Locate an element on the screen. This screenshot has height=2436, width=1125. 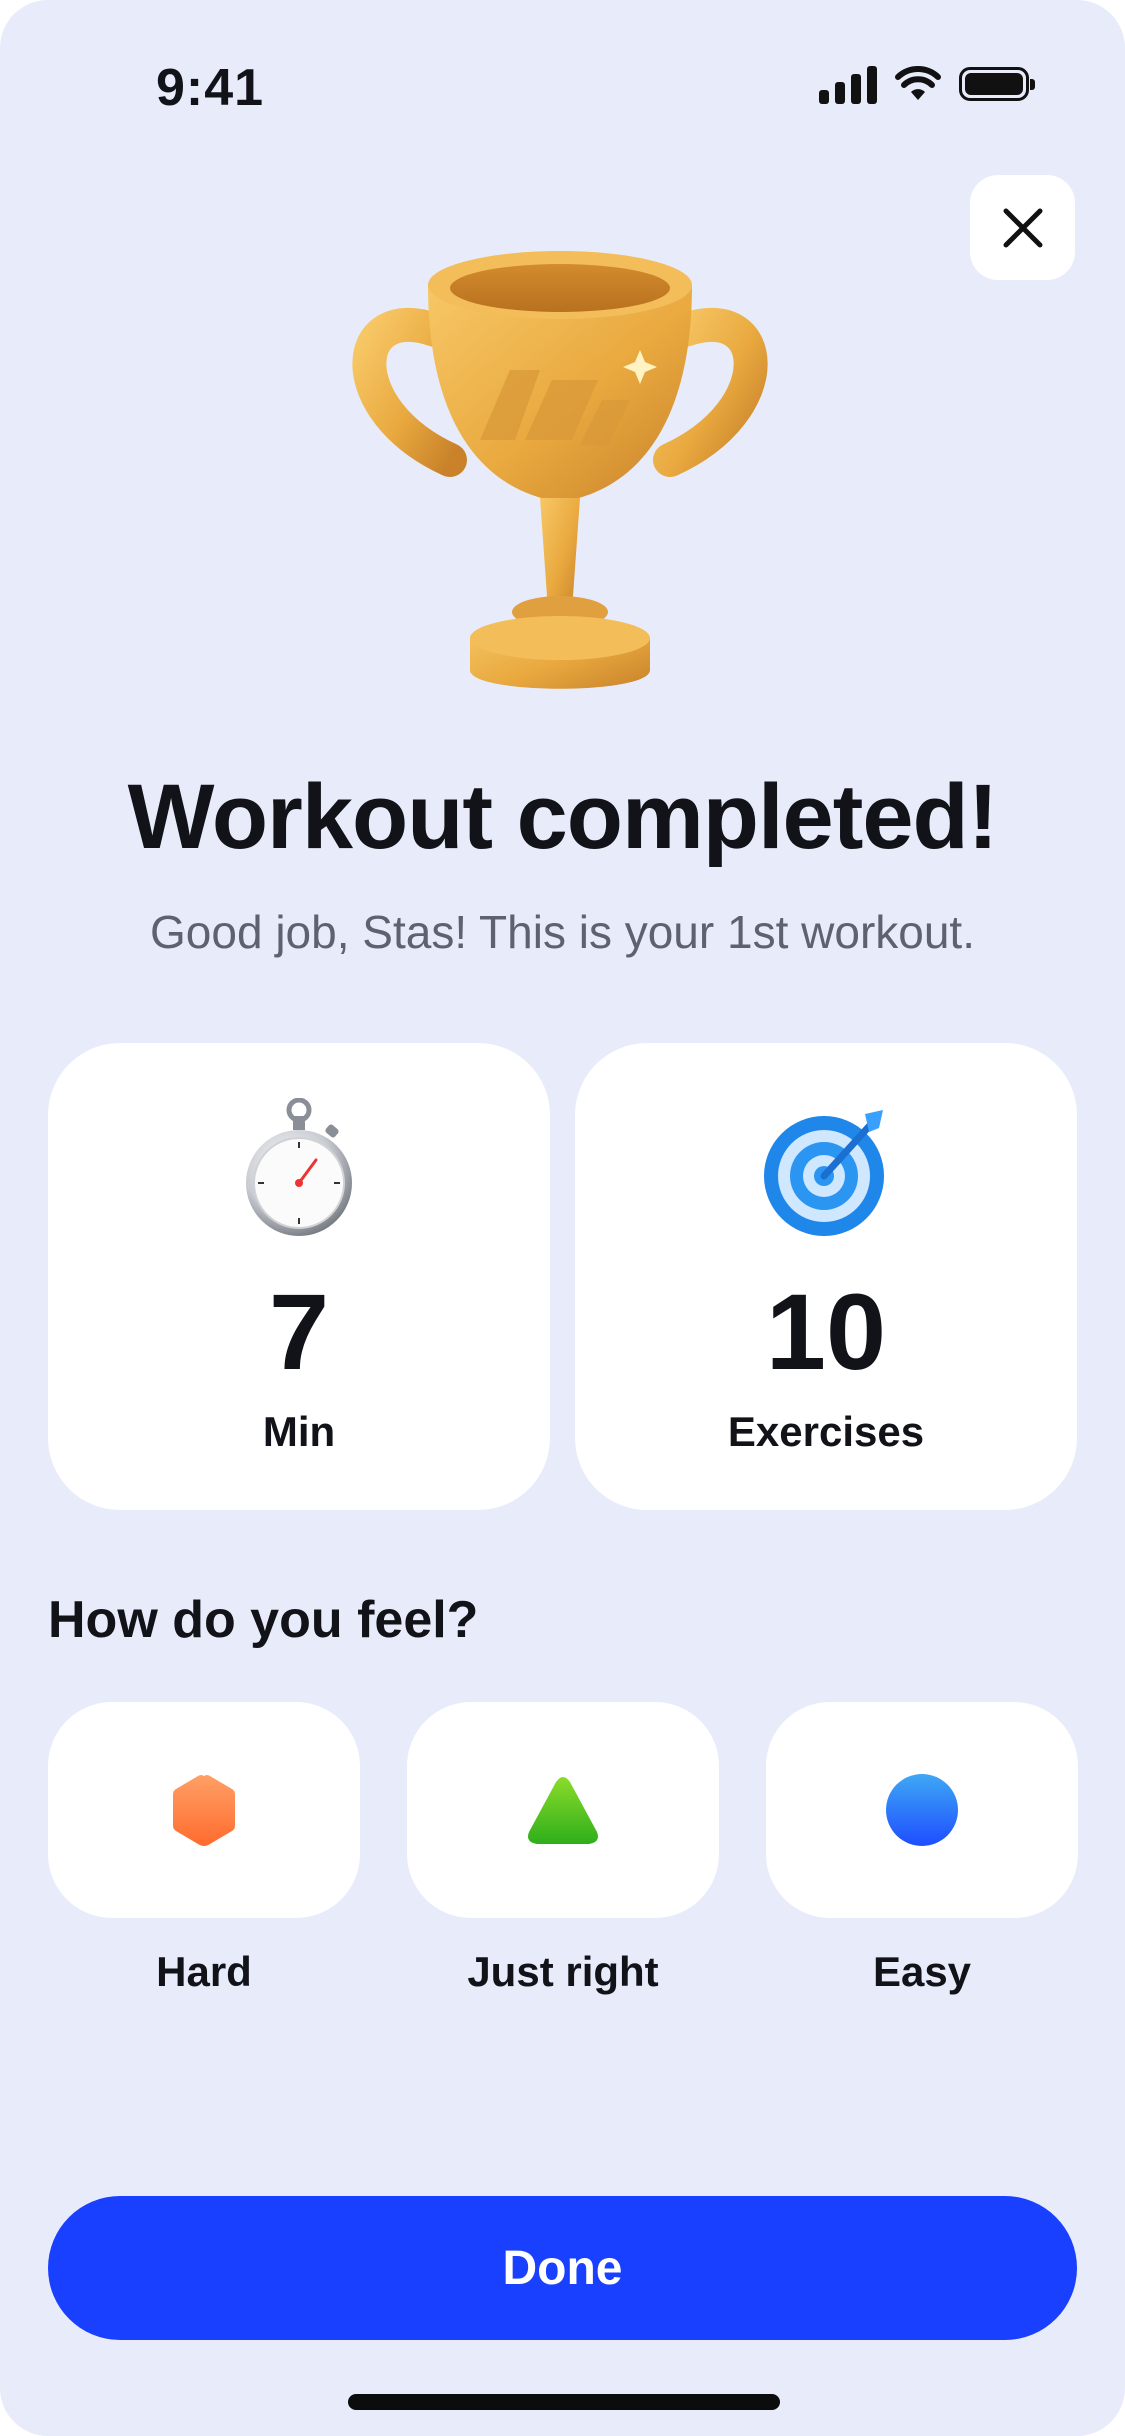
feel-label-just-right: Just right is located at coordinates (563, 1971).